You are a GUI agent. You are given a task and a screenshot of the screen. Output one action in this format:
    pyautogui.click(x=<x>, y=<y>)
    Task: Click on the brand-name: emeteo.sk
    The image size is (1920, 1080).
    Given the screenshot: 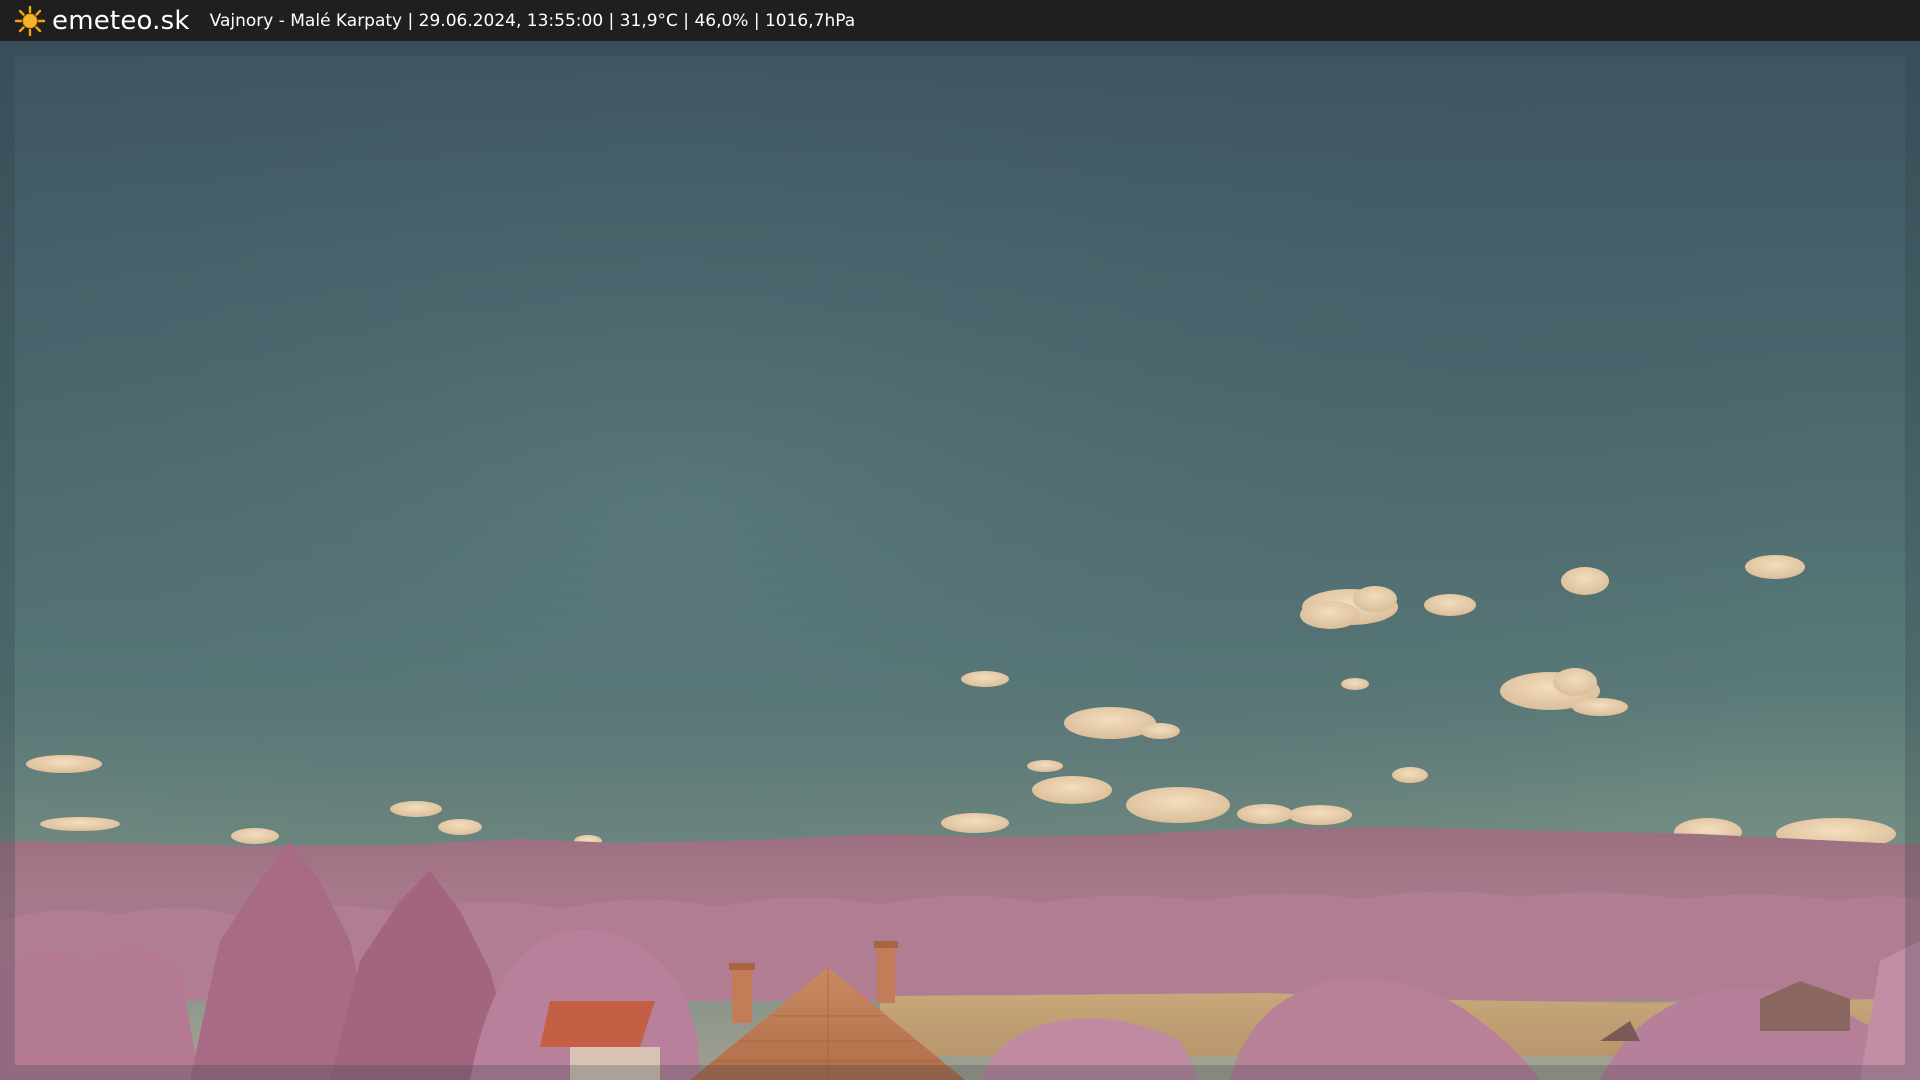 What is the action you would take?
    pyautogui.click(x=121, y=20)
    